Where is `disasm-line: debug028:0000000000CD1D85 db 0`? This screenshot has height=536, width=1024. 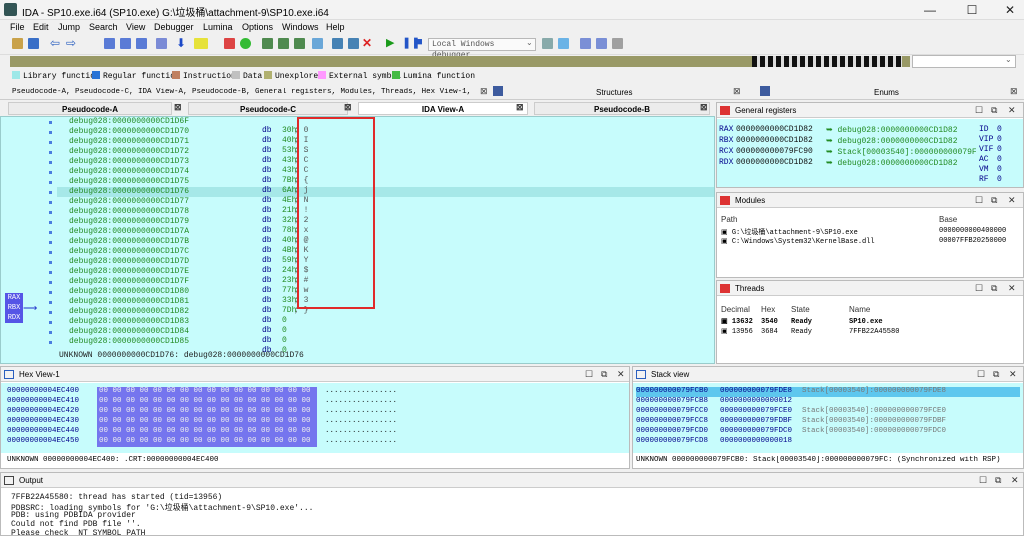
disasm-line: debug028:0000000000CD1D85 db 0 is located at coordinates (178, 346).